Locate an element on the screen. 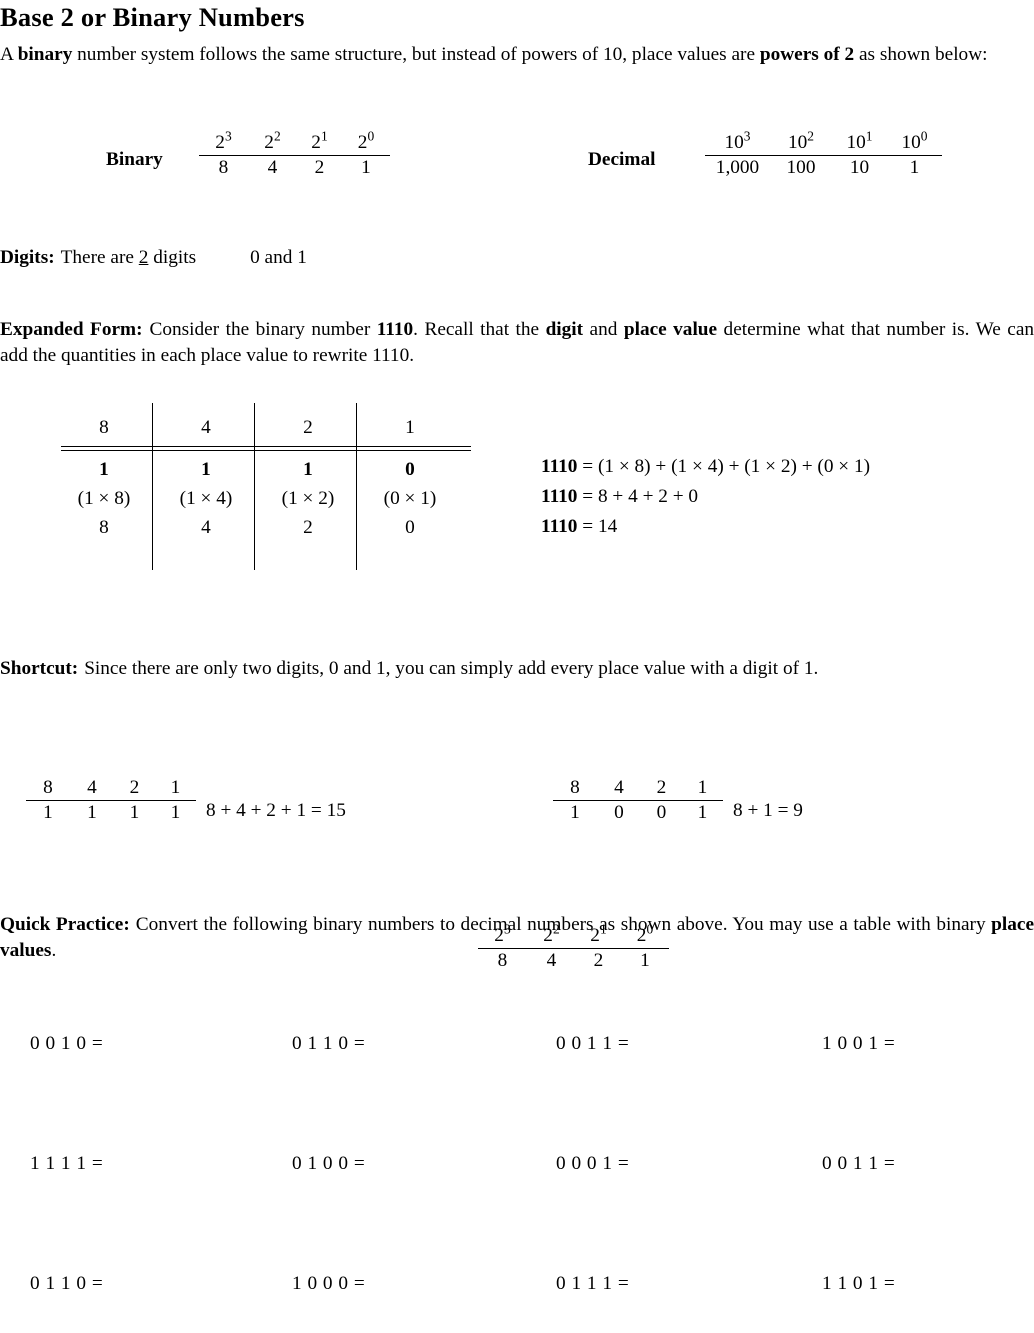  expanded-table-result-row: 8 4 2 0 is located at coordinates (263, 527).